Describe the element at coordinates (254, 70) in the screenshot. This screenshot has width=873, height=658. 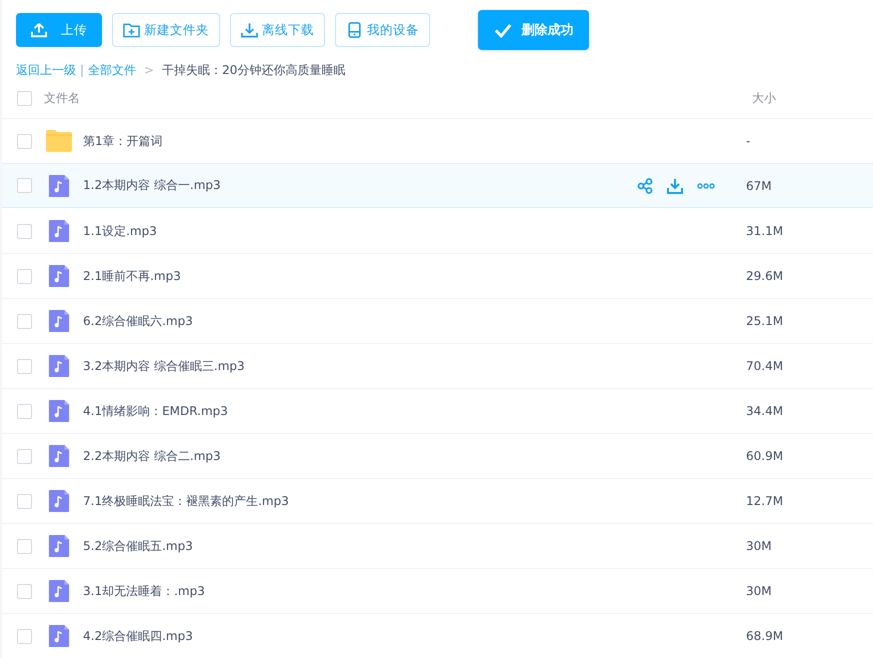
I see `current-folder: 干掉失眠：20分钟还你高质量睡眠` at that location.